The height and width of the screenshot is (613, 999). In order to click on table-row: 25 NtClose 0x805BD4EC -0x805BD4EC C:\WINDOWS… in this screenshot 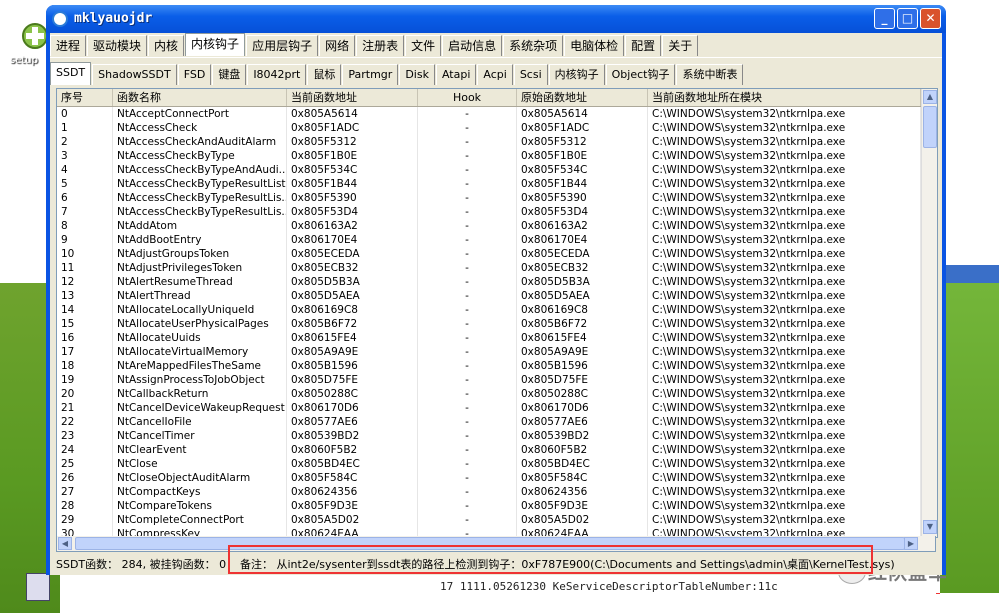, I will do `click(489, 464)`.